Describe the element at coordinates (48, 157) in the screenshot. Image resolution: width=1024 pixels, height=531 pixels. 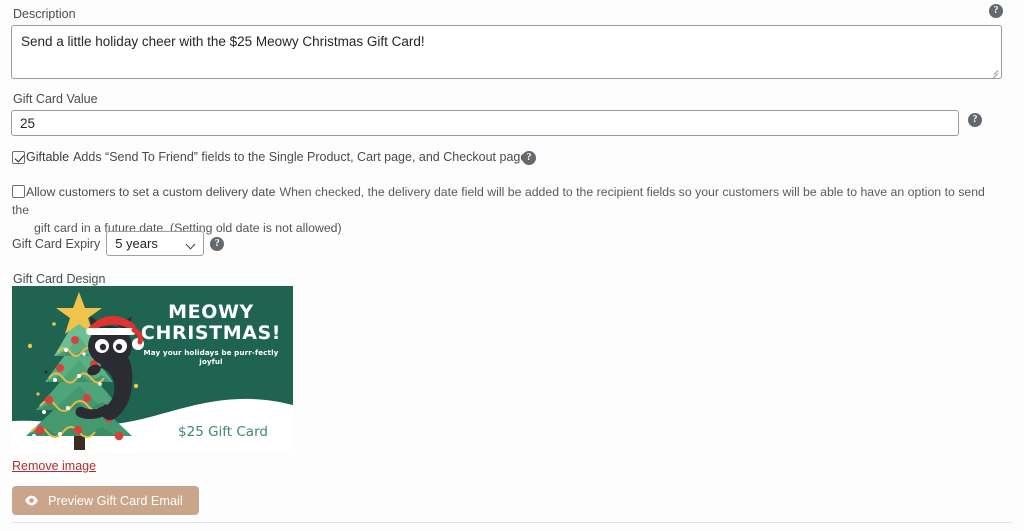
I see `giftable-label: Giftable` at that location.